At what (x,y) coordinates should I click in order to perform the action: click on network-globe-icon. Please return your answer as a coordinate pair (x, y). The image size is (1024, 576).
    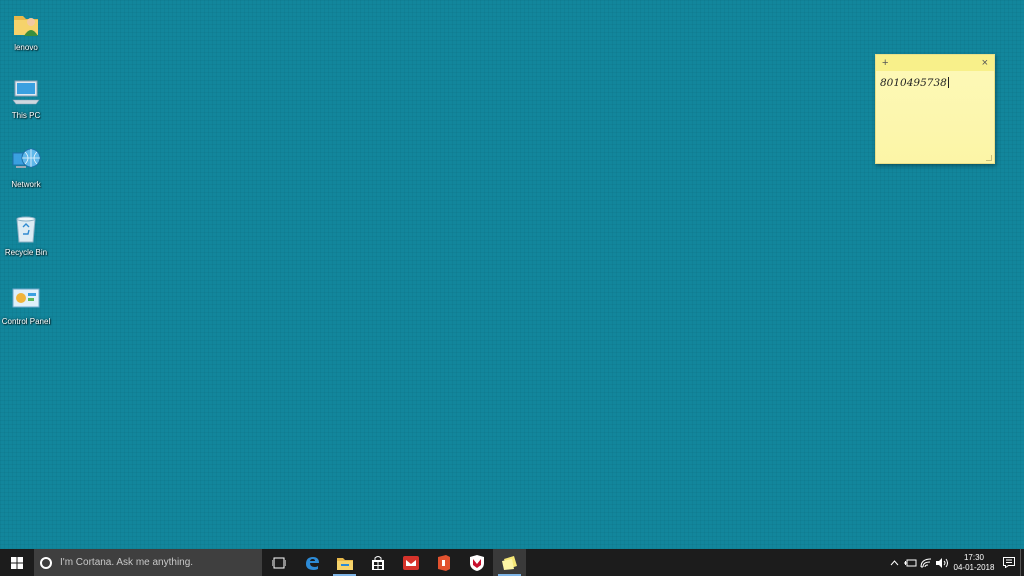
    Looking at the image, I should click on (26, 158).